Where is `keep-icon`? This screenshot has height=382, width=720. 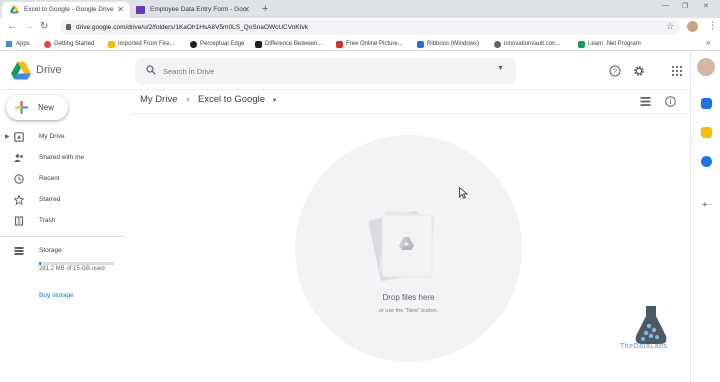
keep-icon is located at coordinates (706, 132).